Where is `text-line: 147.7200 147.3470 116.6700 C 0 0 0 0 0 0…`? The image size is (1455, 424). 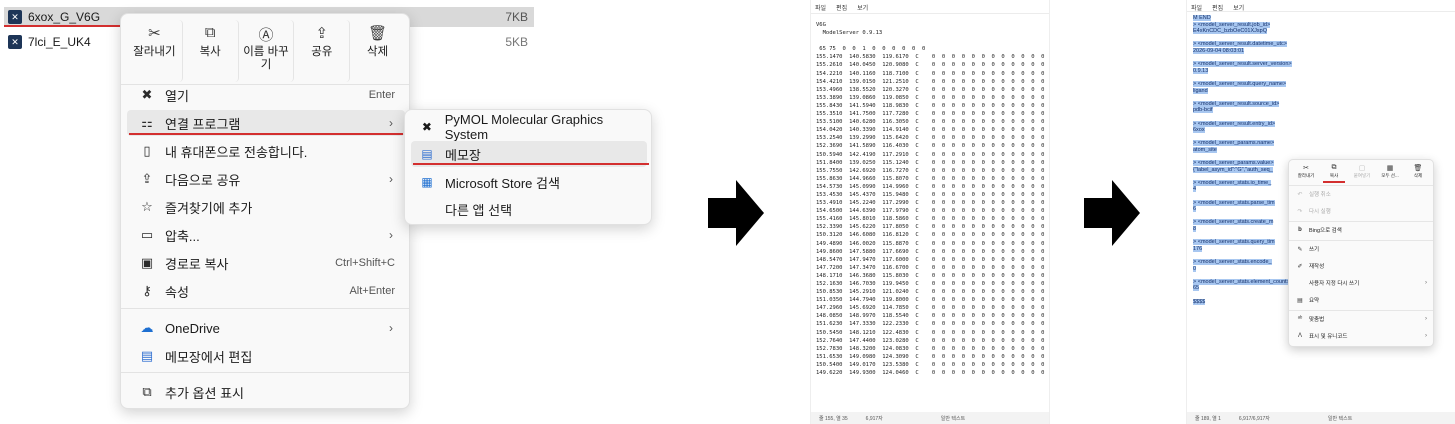
text-line: 147.7200 147.3470 116.6700 C 0 0 0 0 0 0… is located at coordinates (930, 267).